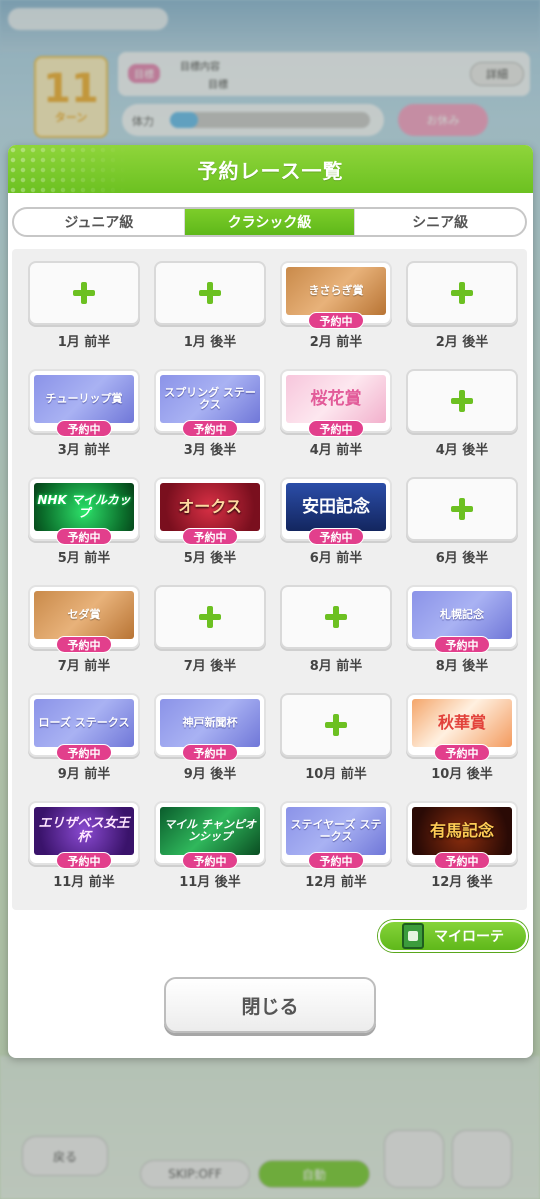 The height and width of the screenshot is (1199, 540). I want to click on slot-period-label: 4月 後半, so click(462, 450).